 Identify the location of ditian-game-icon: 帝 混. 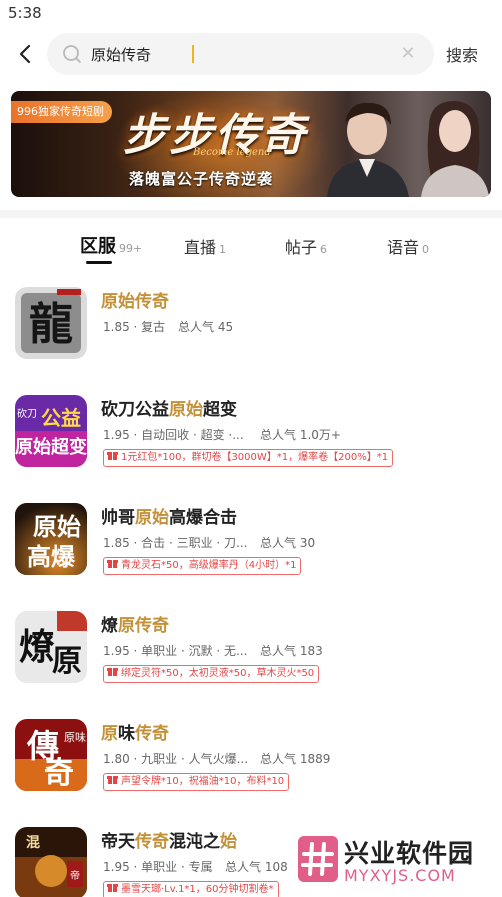
(51, 862).